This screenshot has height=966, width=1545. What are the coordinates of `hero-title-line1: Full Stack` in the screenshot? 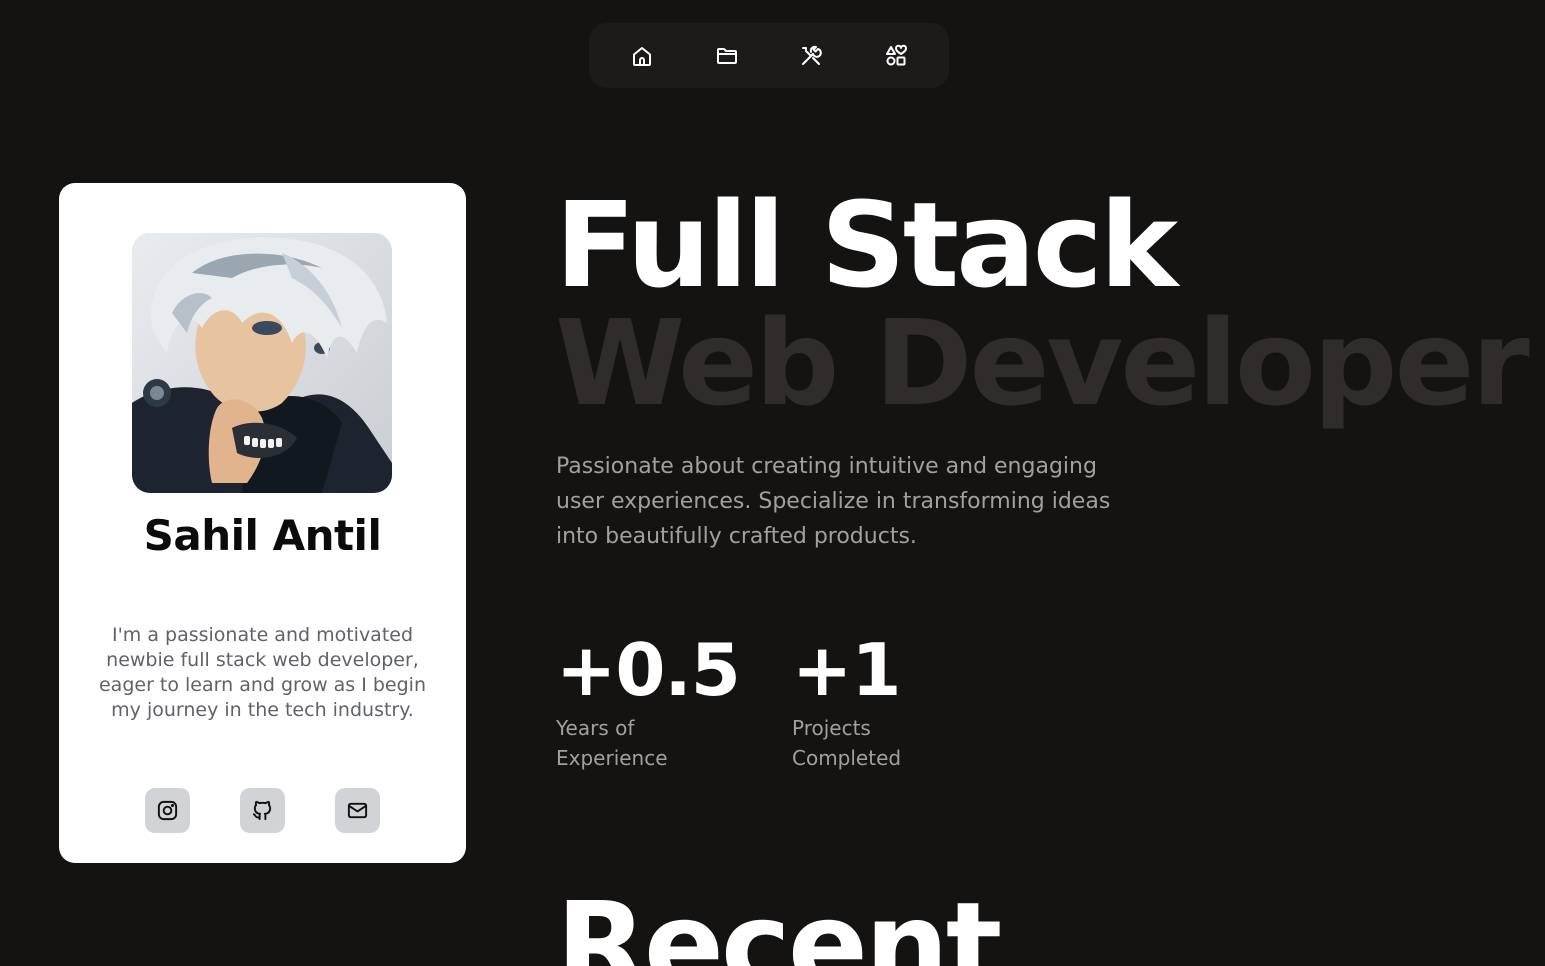 It's located at (866, 245).